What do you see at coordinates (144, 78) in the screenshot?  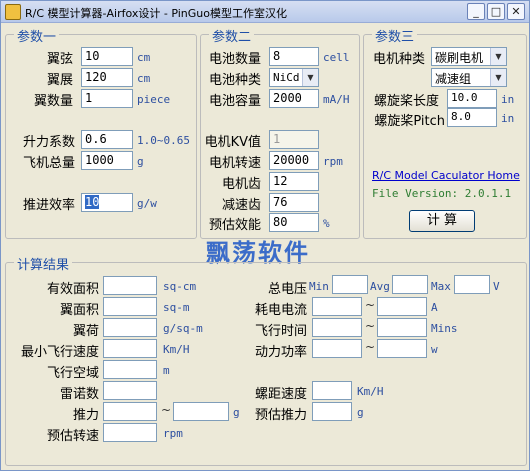 I see `wing-span-unit: cm` at bounding box center [144, 78].